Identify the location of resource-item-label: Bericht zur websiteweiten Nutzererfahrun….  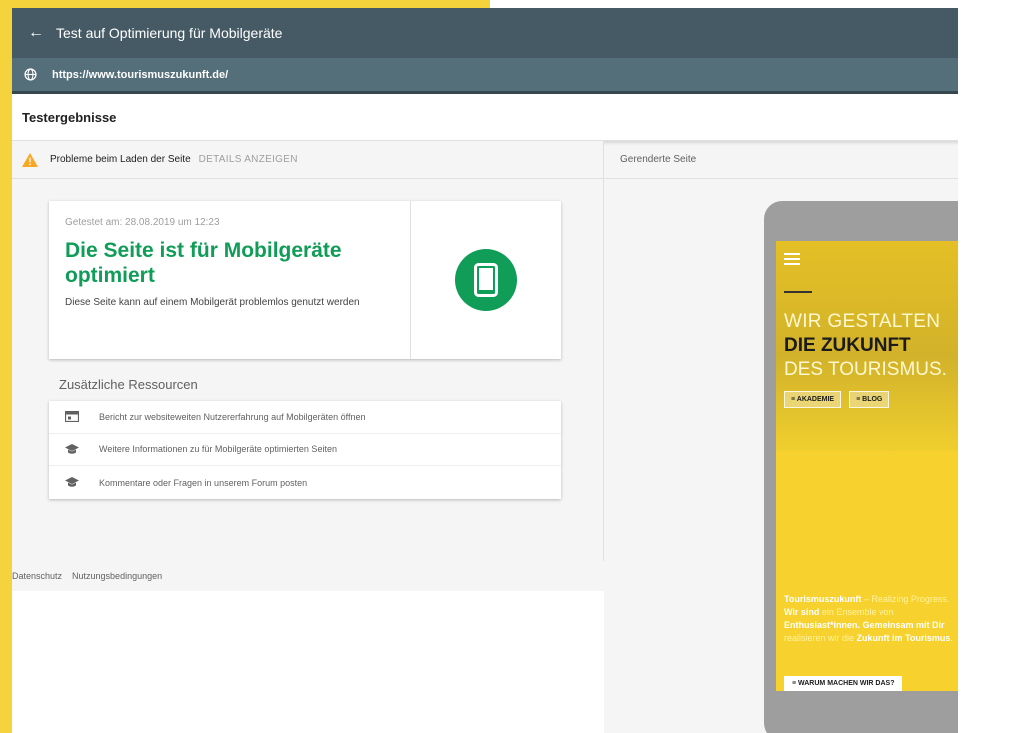
(232, 416).